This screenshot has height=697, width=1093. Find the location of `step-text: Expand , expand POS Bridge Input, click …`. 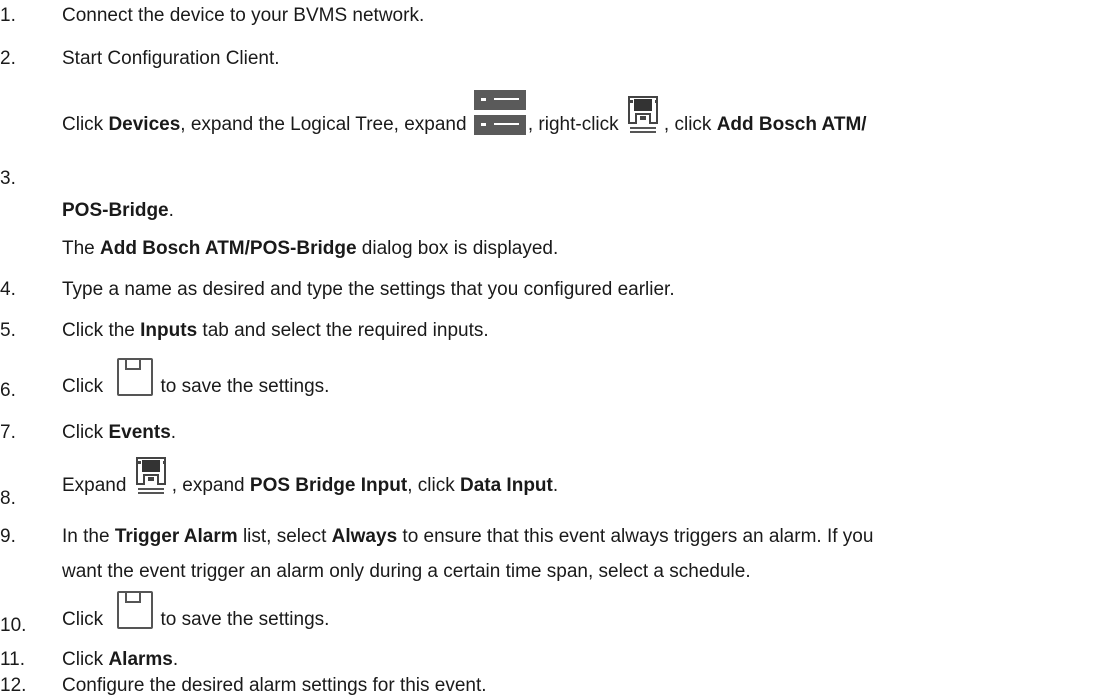

step-text: Expand , expand POS Bridge Input, click … is located at coordinates (572, 477).